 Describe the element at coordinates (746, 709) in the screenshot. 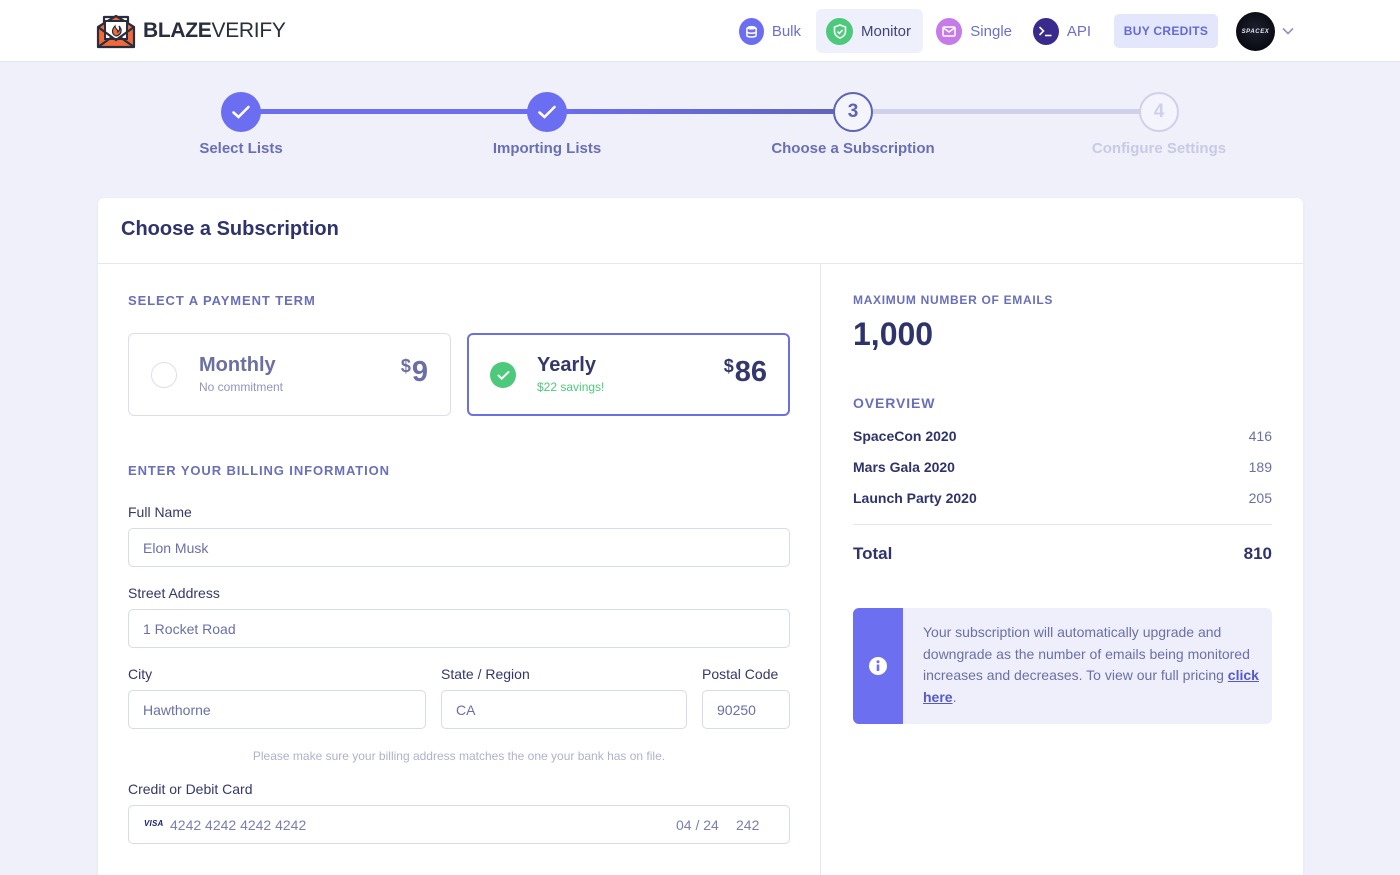

I see `postal-code-field` at that location.